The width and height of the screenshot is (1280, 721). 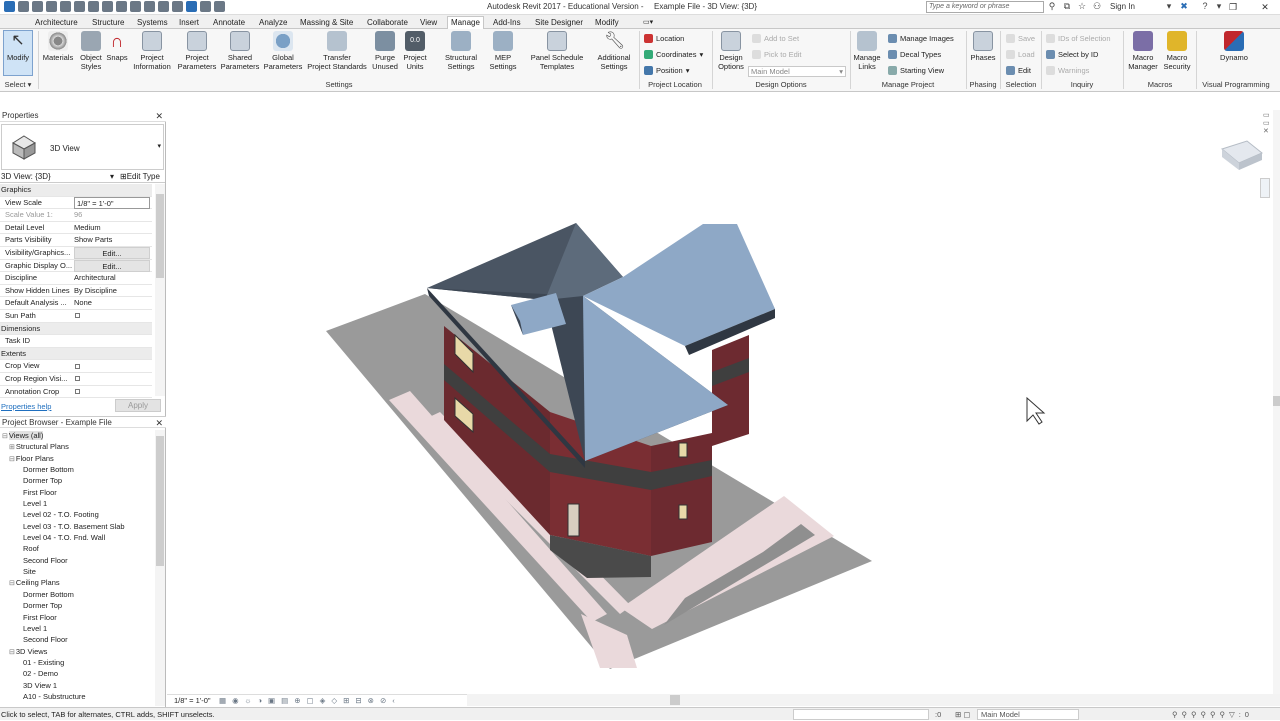 I want to click on browser-tree-item: A10 - Substructure, so click(x=76, y=696).